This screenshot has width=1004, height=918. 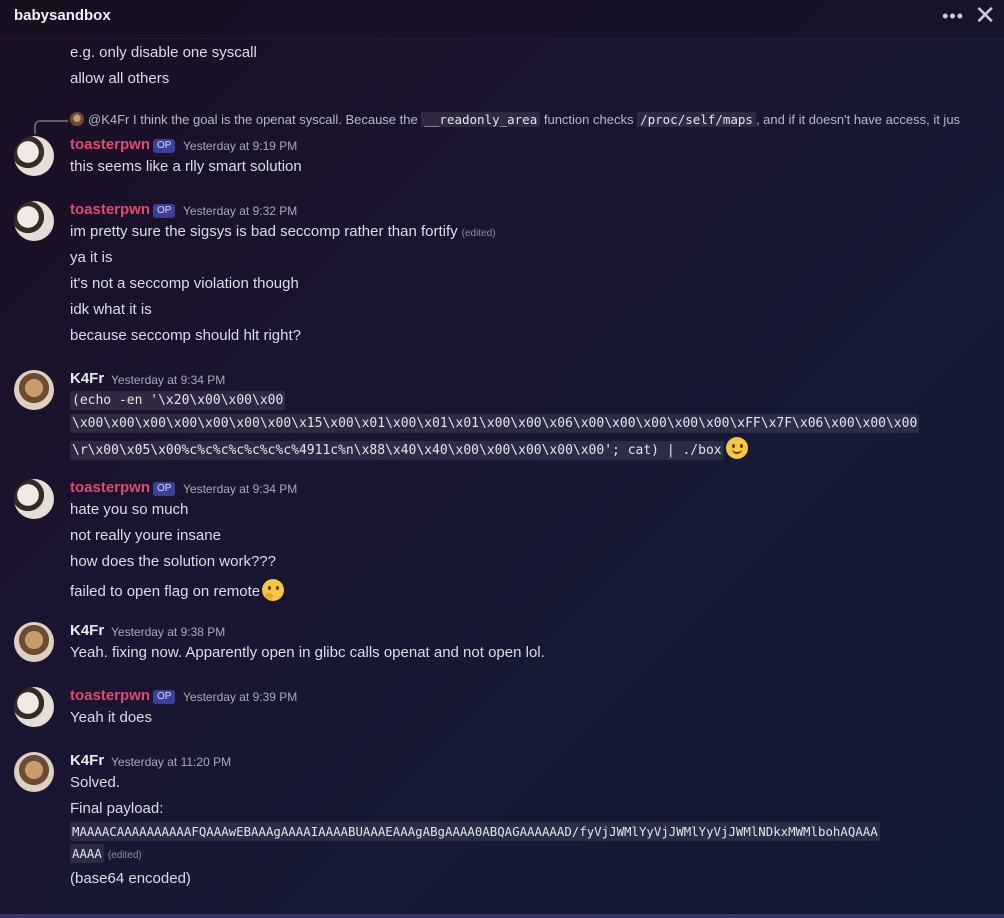 I want to click on timestamp: Yesterday at 9:32 PM, so click(x=240, y=211).